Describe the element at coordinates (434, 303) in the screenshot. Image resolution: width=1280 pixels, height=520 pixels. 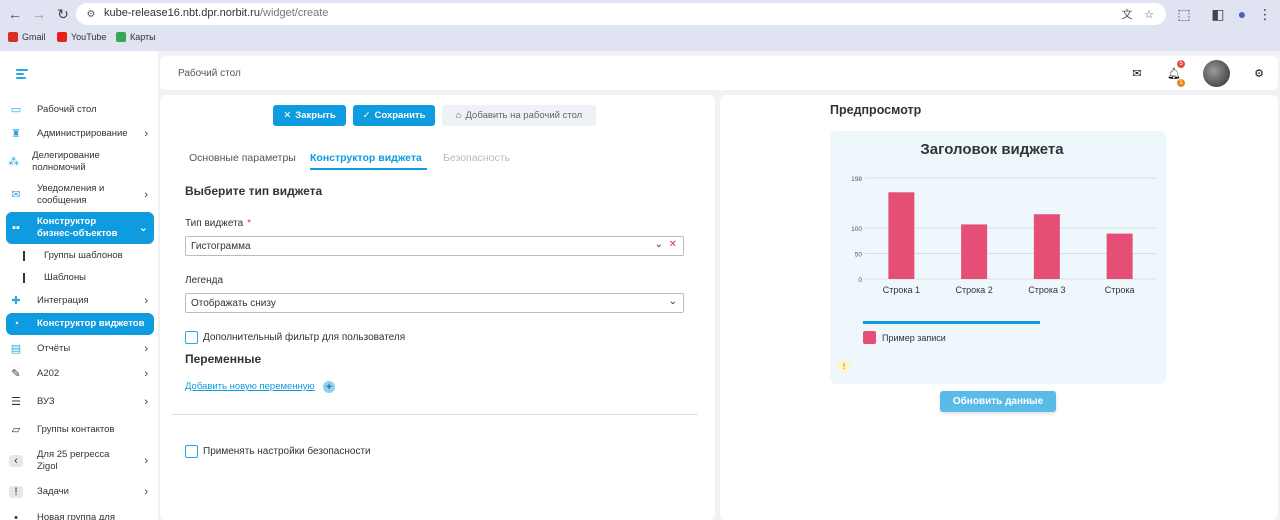
I see `legend-select: Отображать снизу ⌄` at that location.